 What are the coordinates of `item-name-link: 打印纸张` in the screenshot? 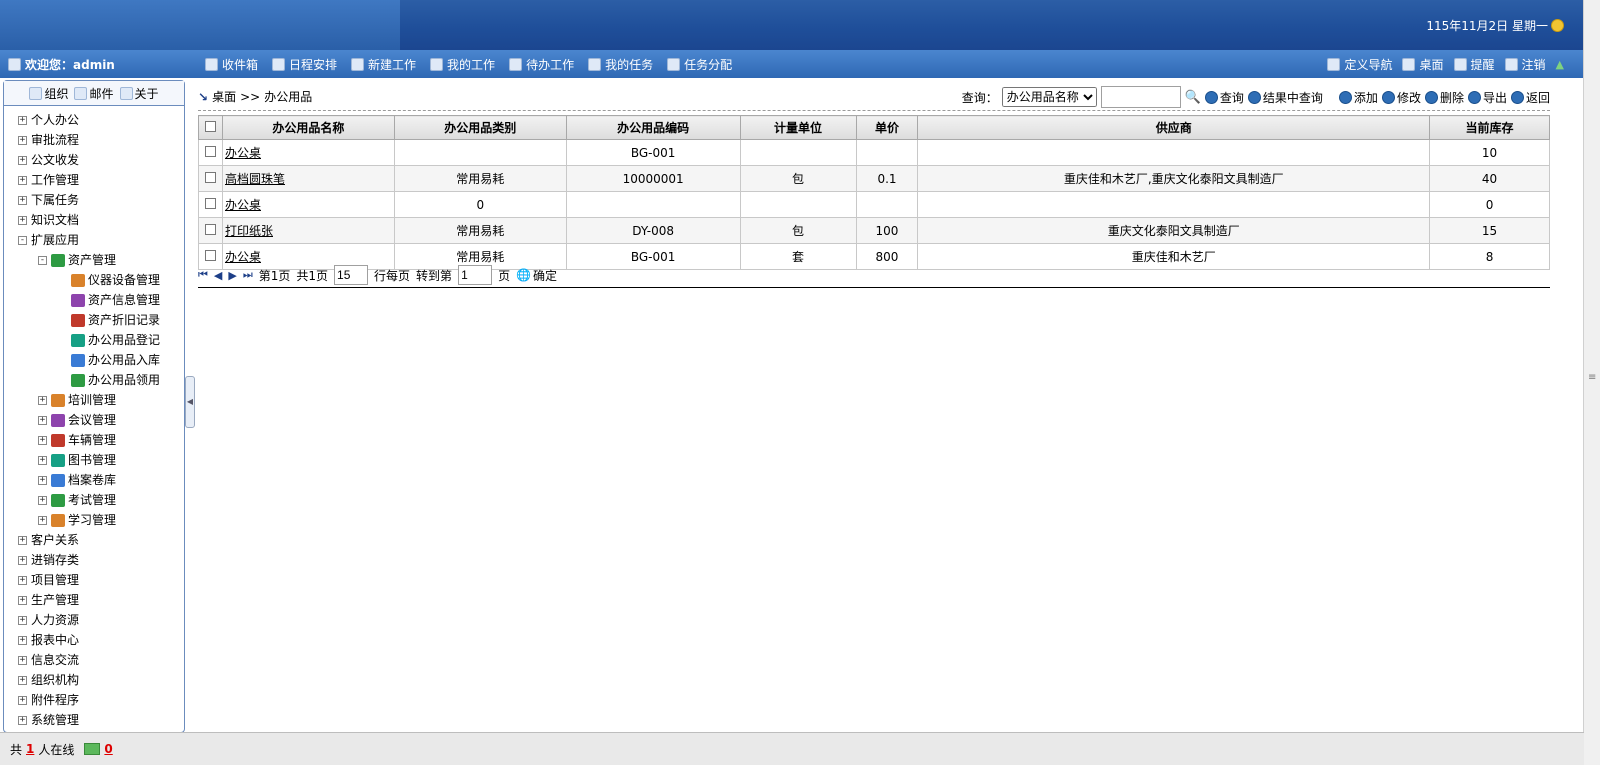 It's located at (249, 231).